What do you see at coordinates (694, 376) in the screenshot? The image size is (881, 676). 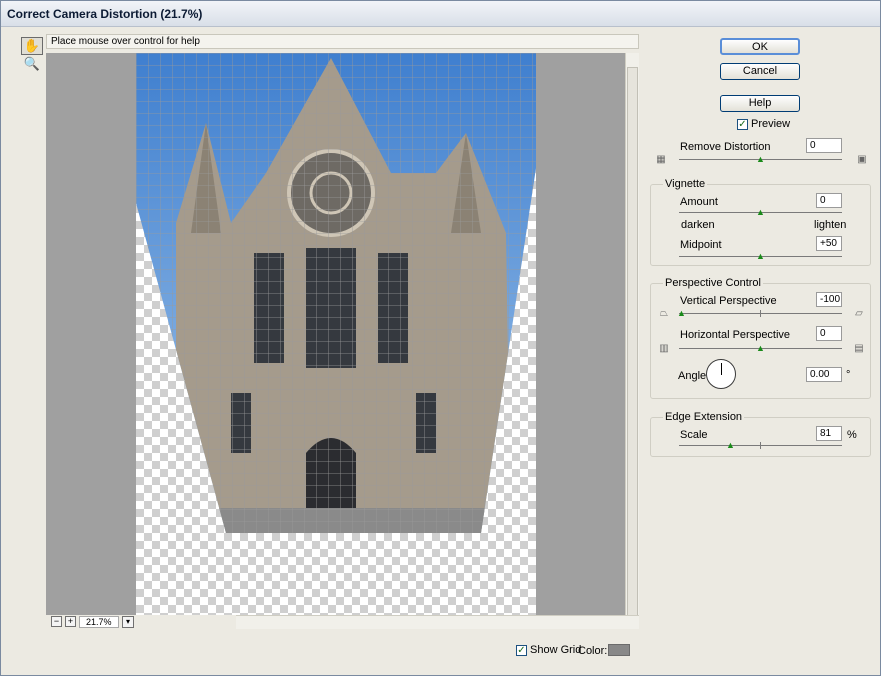 I see `angle-label: Angle:` at bounding box center [694, 376].